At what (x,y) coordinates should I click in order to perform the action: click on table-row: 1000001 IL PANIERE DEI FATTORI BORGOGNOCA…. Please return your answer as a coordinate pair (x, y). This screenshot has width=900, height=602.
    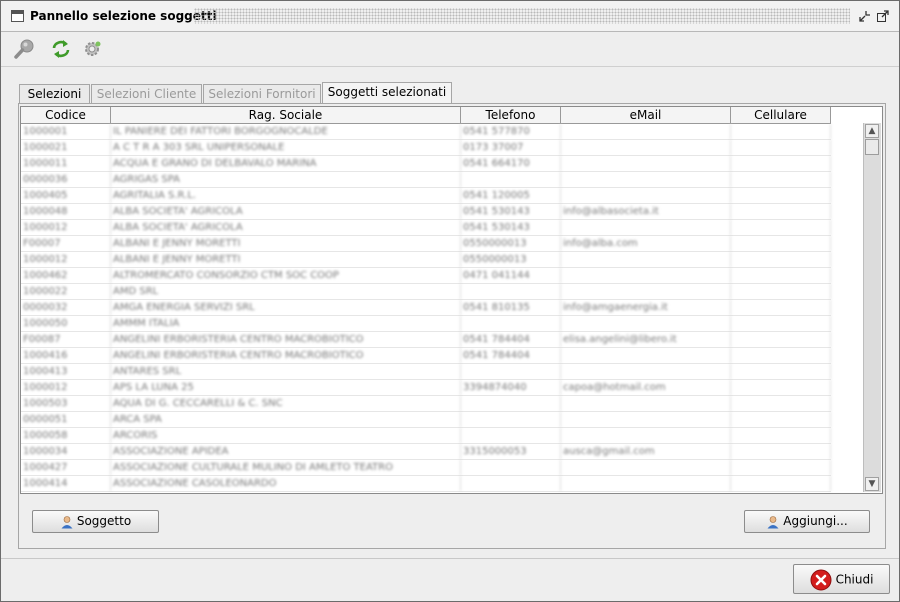
    Looking at the image, I should click on (426, 132).